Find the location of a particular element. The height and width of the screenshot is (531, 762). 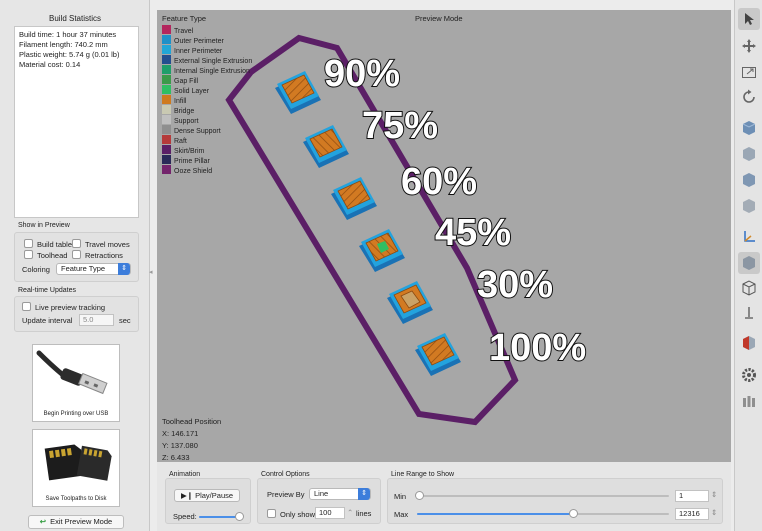

retractions-label: Retractions is located at coordinates (104, 255).